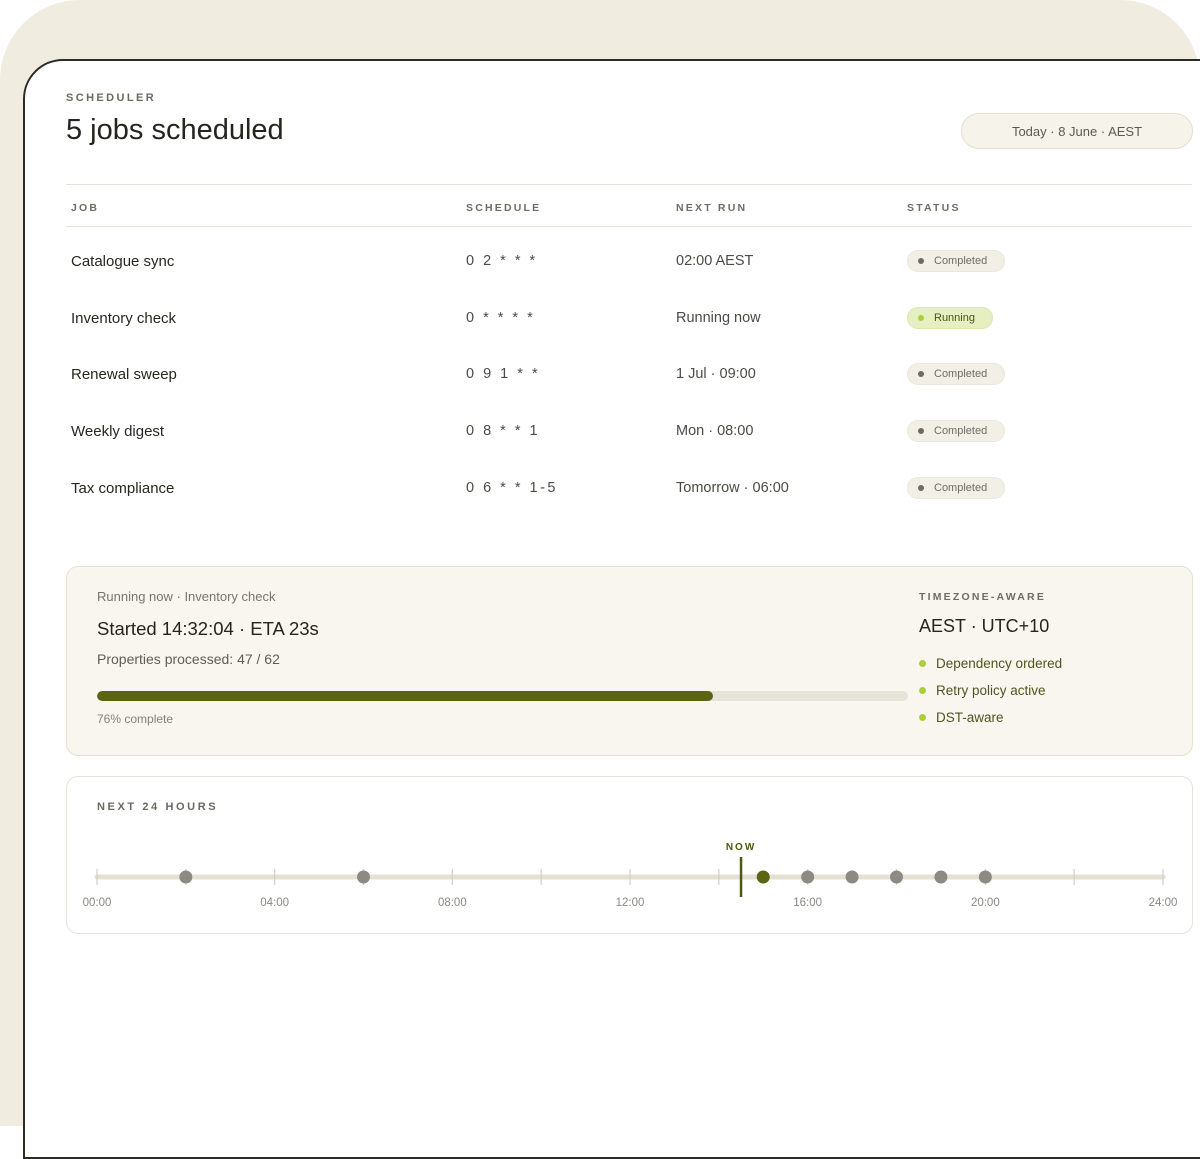  Describe the element at coordinates (118, 431) in the screenshot. I see `job-name: Weekly digest` at that location.